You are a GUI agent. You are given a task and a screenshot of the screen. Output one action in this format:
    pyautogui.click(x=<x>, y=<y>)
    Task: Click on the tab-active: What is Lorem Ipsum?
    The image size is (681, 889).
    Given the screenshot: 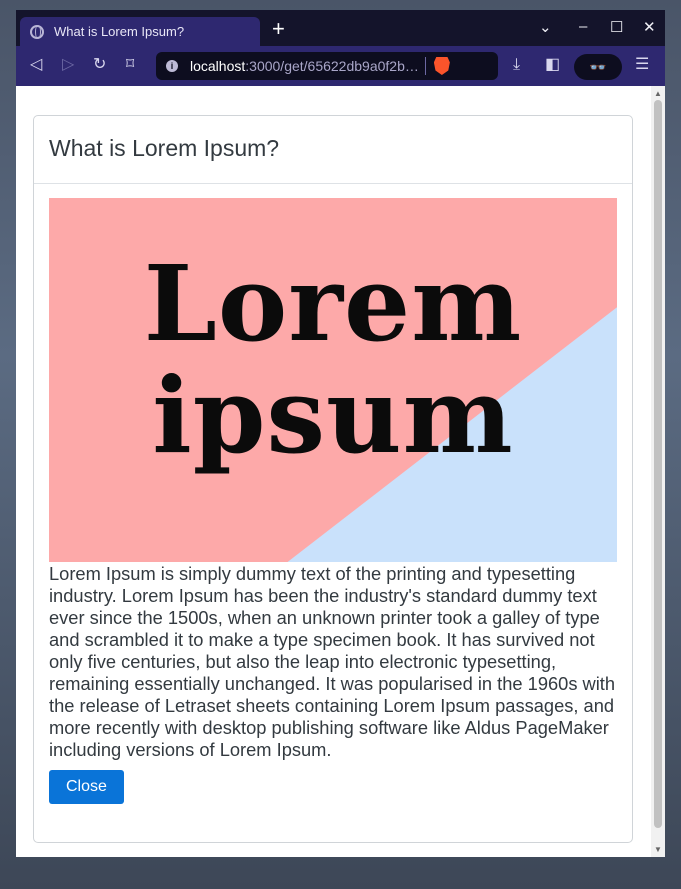 What is the action you would take?
    pyautogui.click(x=140, y=31)
    